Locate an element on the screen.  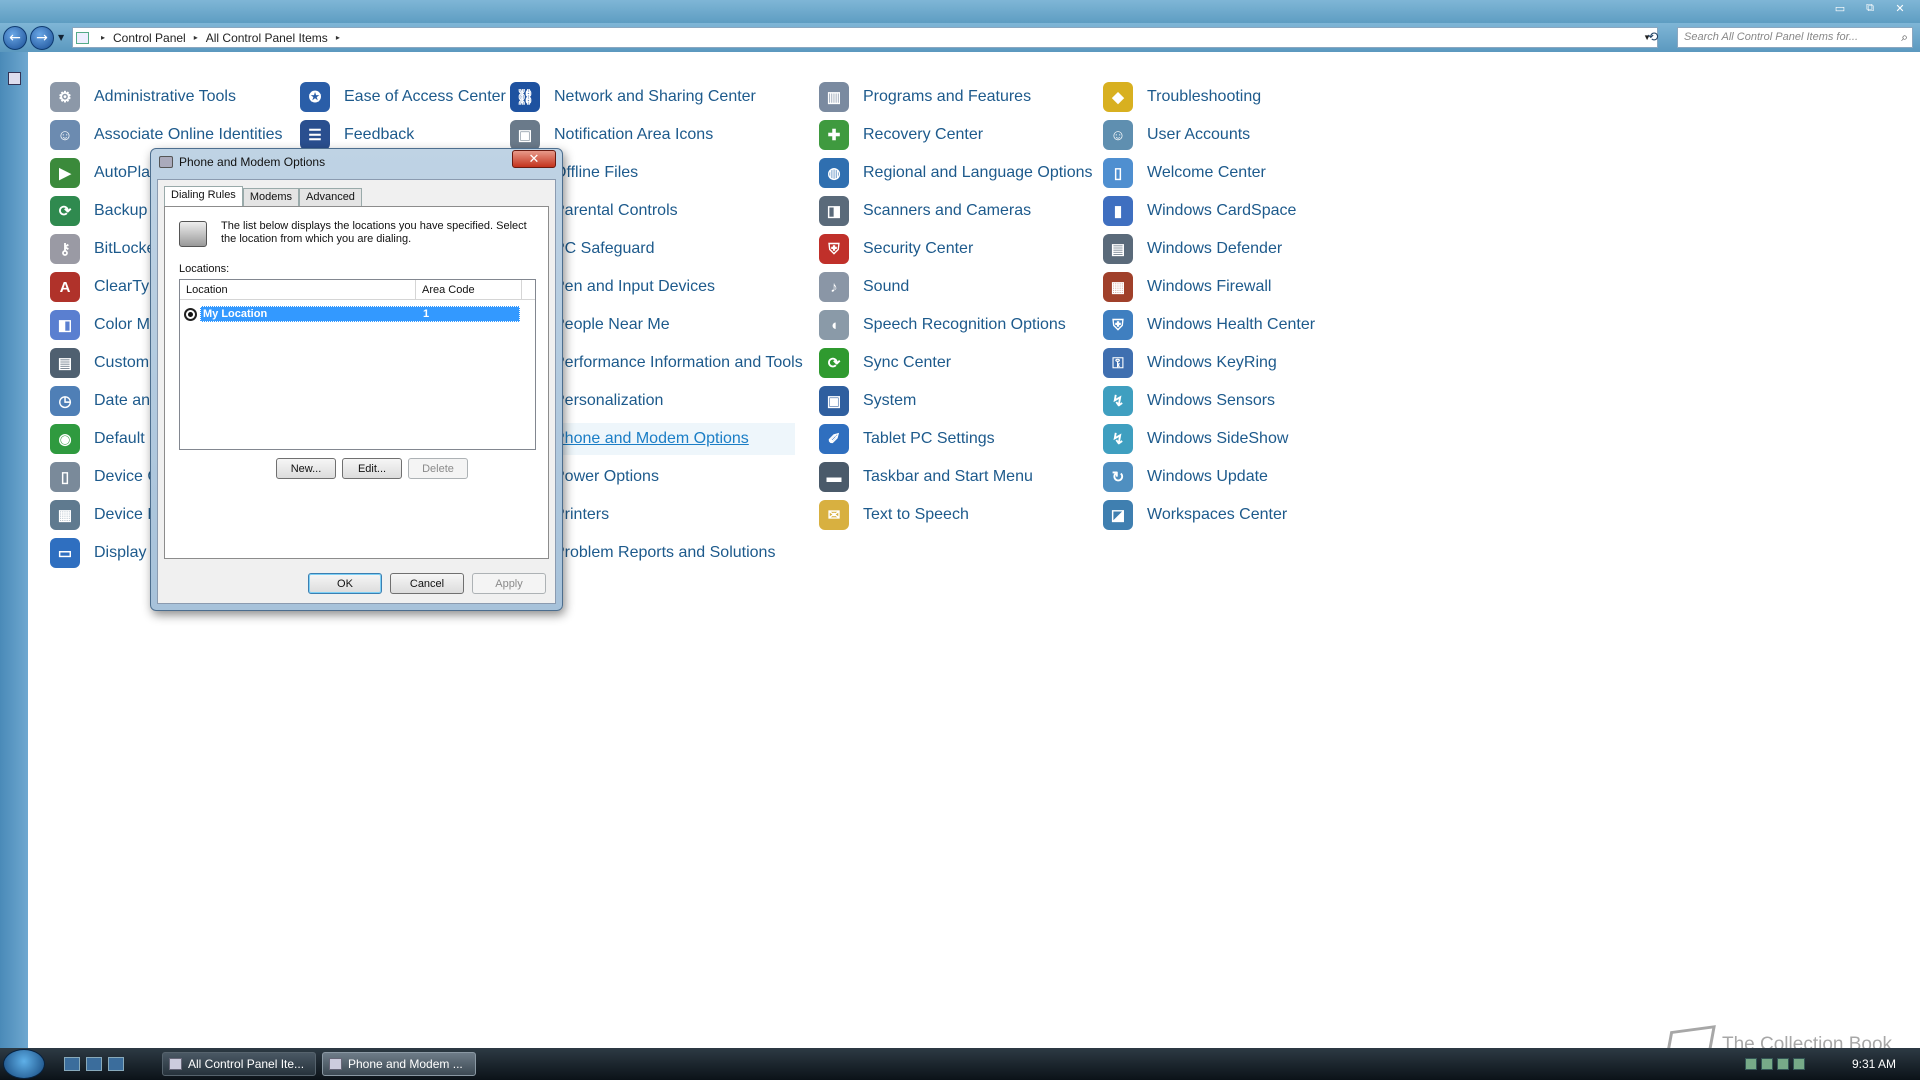
dialog-close-button: ✕ is located at coordinates (534, 159).